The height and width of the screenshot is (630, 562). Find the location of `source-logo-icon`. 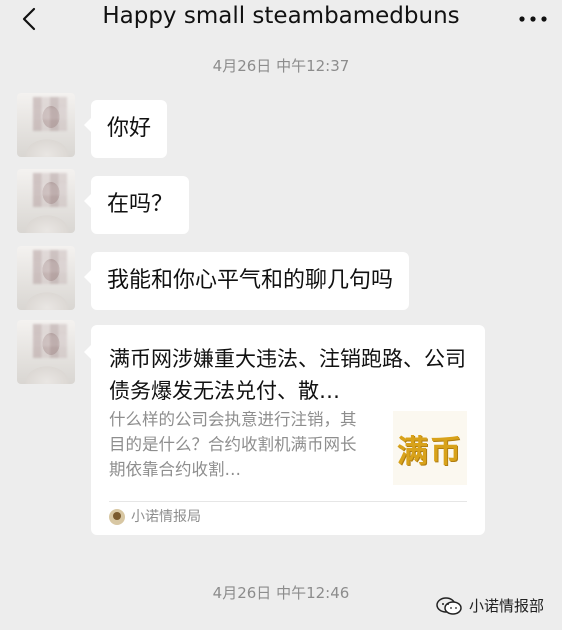

source-logo-icon is located at coordinates (117, 517).